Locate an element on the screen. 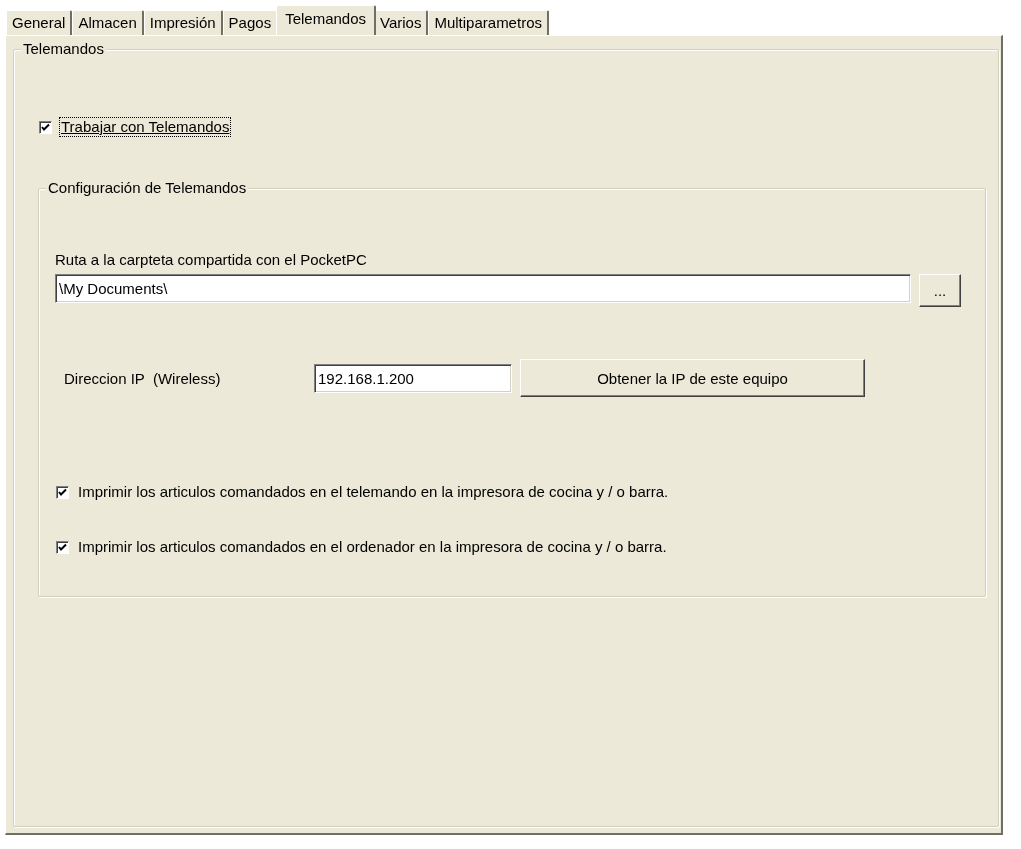  tab: Almacen is located at coordinates (108, 22).